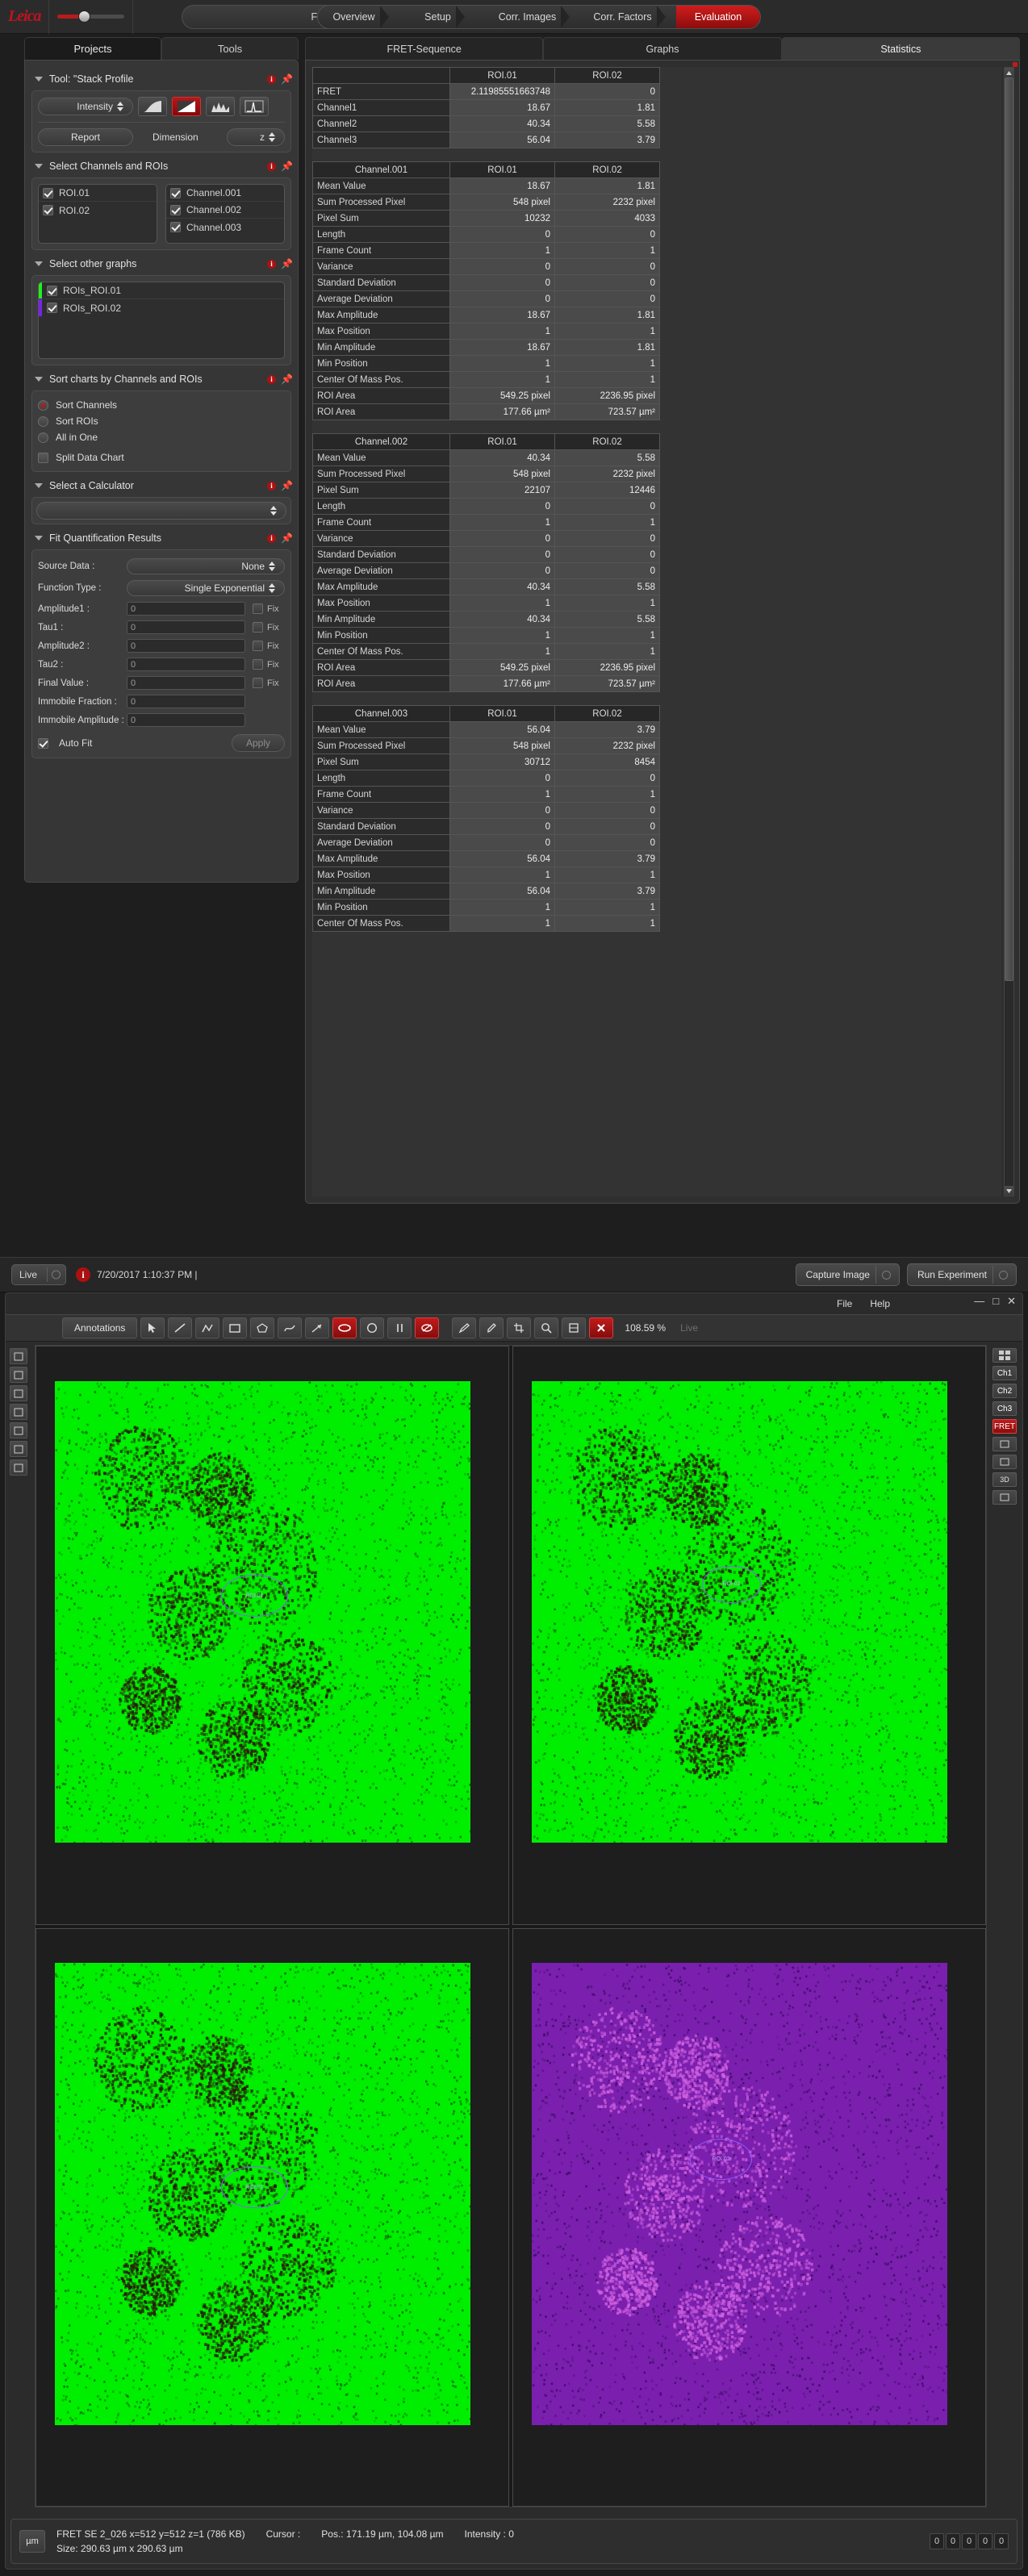 The width and height of the screenshot is (1028, 2576). Describe the element at coordinates (360, 17) in the screenshot. I see `nav-tab-overview: Overview` at that location.